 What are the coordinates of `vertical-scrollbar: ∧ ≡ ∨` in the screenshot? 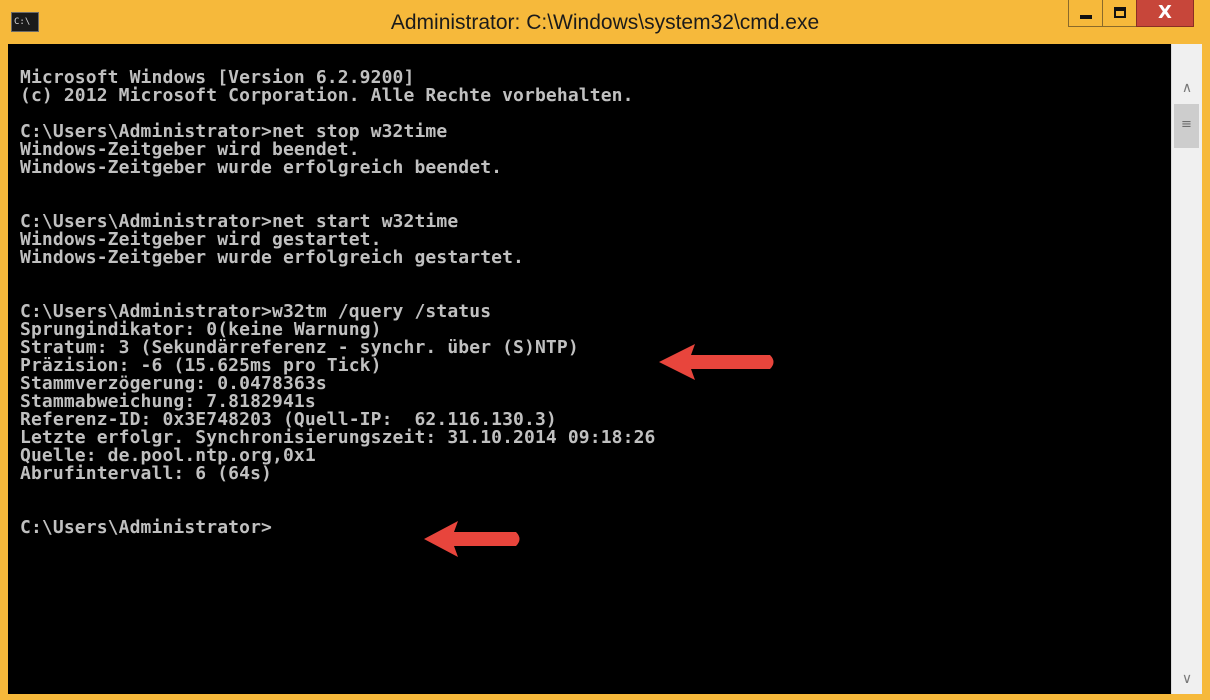 It's located at (1186, 369).